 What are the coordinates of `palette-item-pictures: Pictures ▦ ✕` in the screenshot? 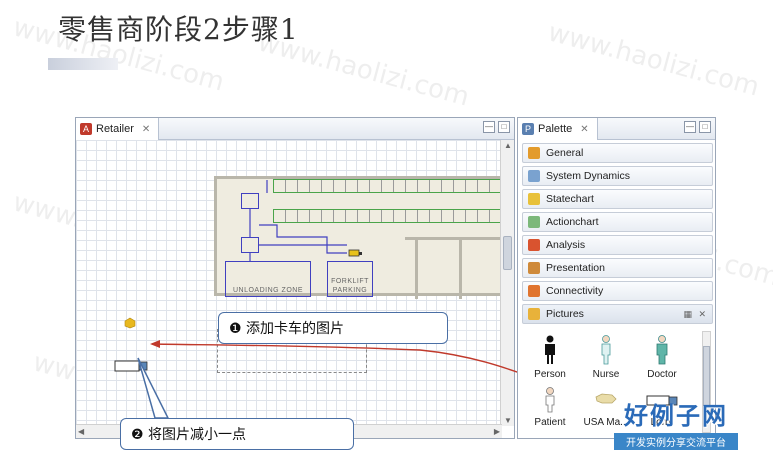 It's located at (617, 314).